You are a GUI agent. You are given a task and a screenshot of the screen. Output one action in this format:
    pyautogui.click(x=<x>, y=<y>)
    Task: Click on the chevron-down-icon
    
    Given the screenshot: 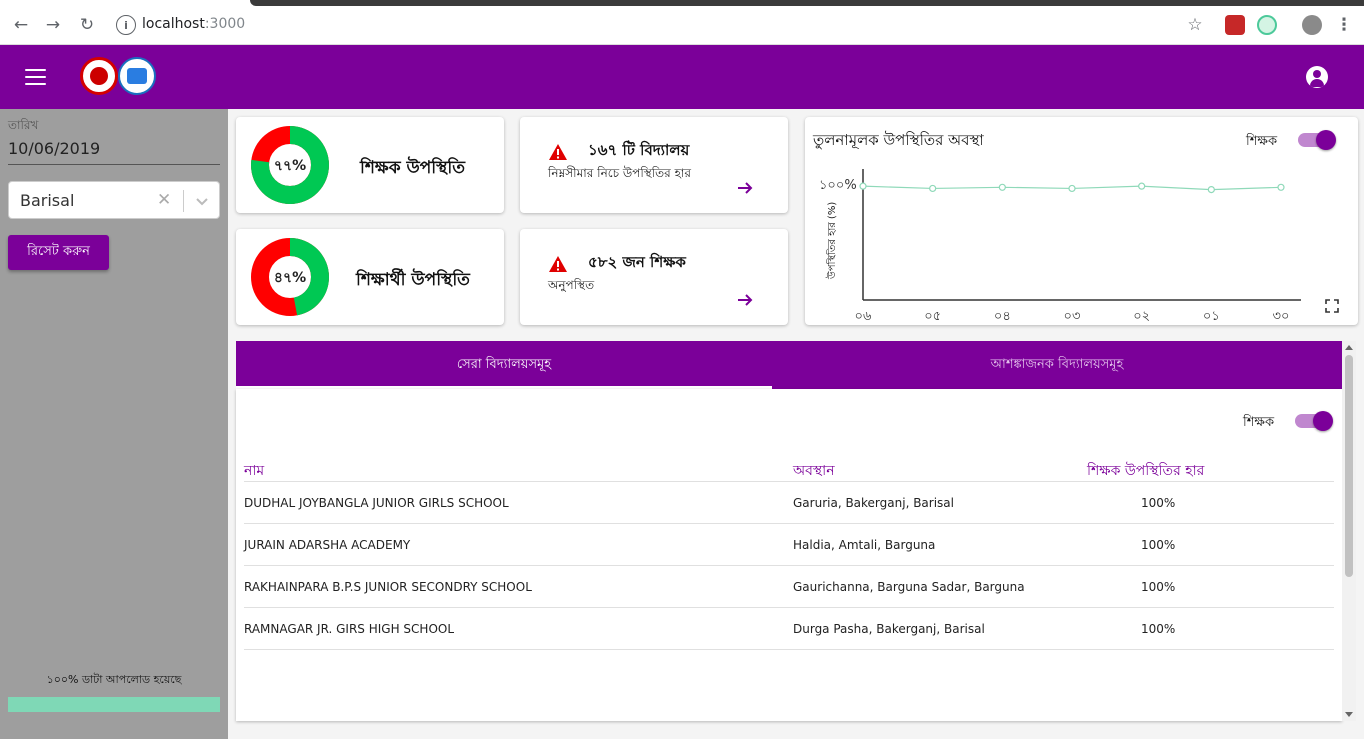 What is the action you would take?
    pyautogui.click(x=202, y=201)
    